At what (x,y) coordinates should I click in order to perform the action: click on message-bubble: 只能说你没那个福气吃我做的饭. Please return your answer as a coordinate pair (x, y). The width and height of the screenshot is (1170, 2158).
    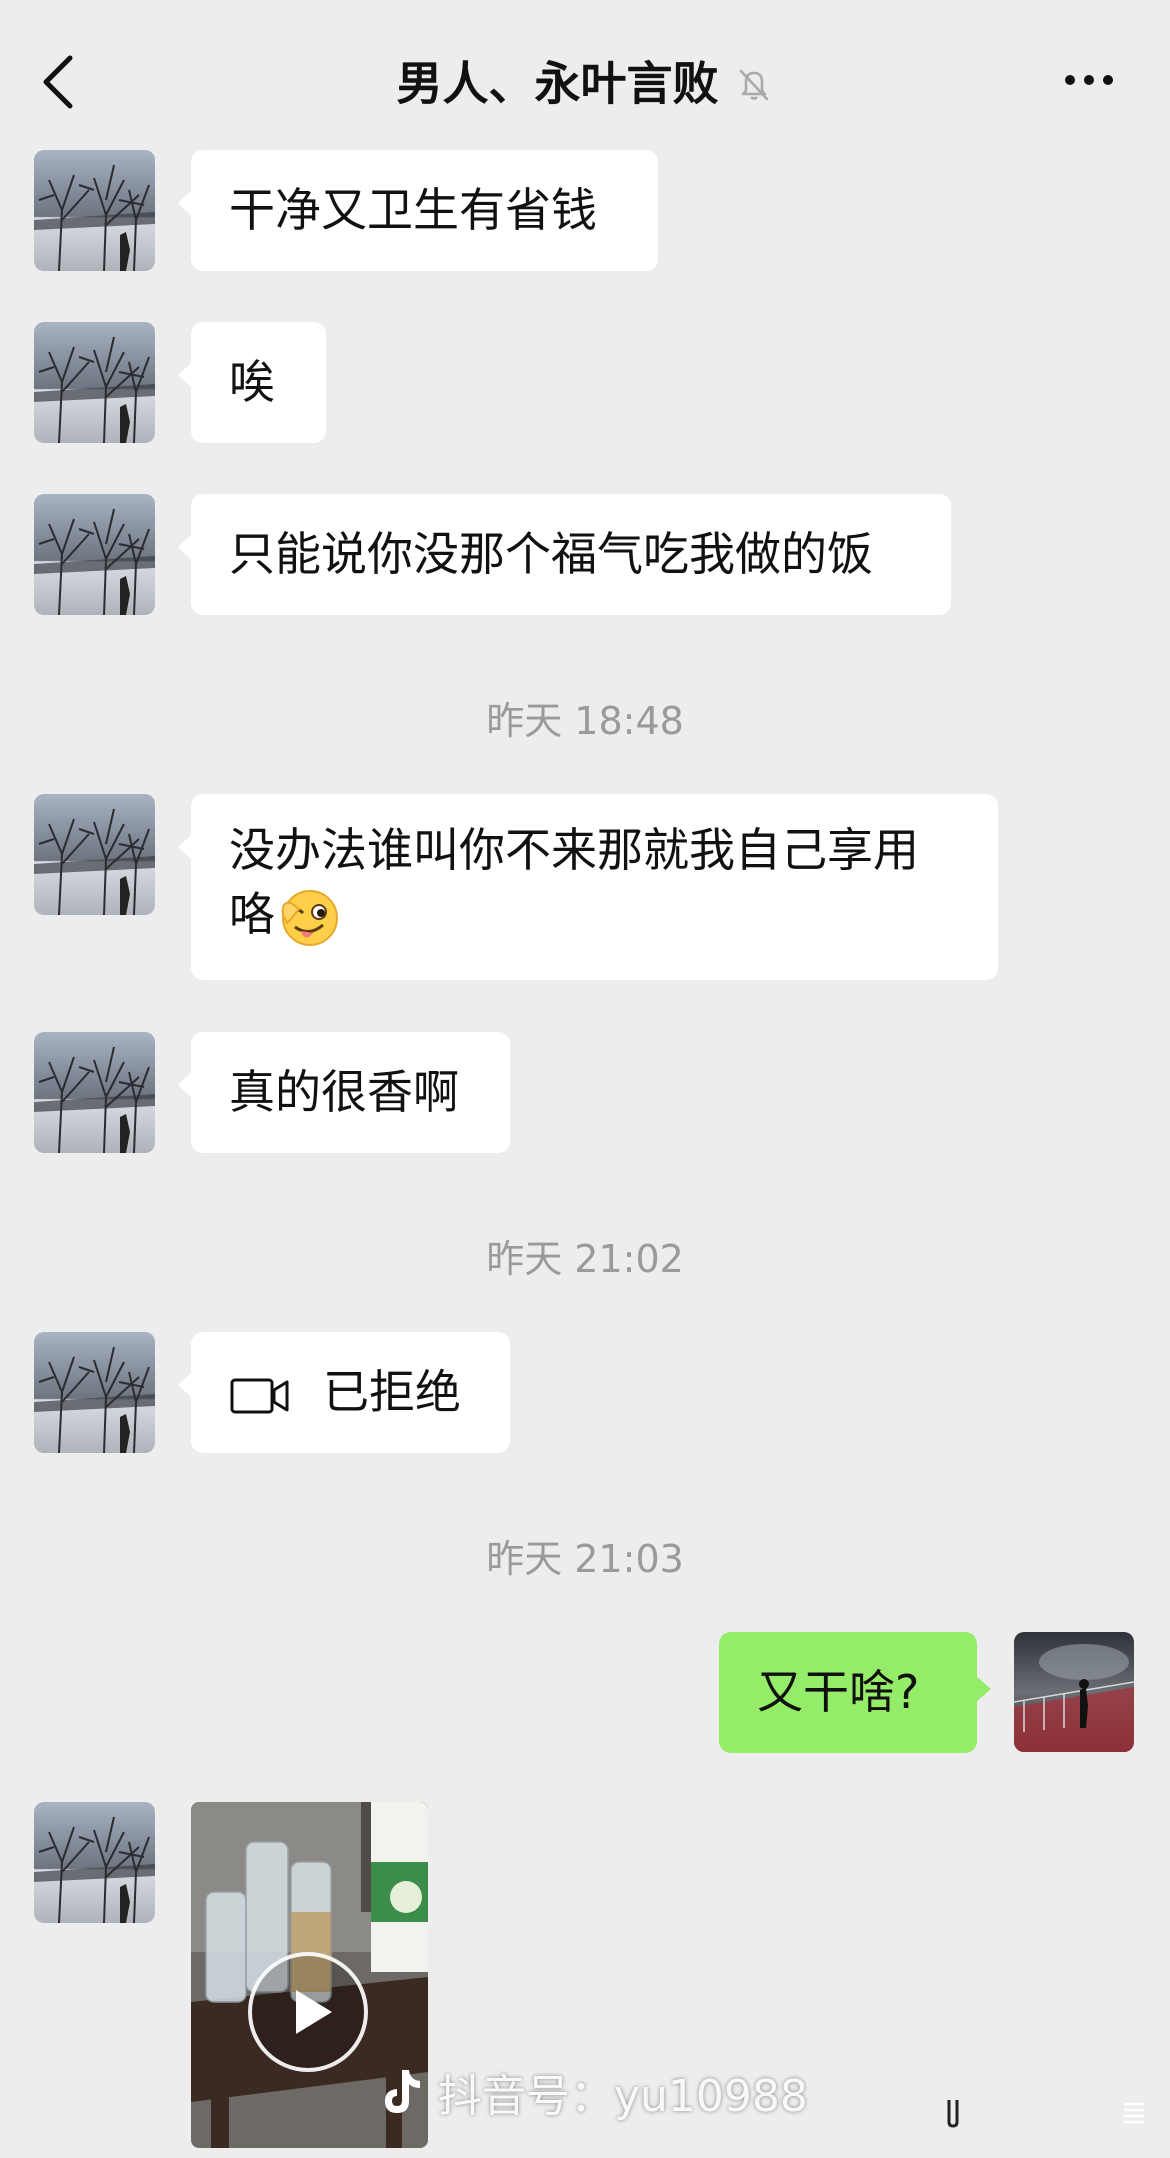
    Looking at the image, I should click on (564, 554).